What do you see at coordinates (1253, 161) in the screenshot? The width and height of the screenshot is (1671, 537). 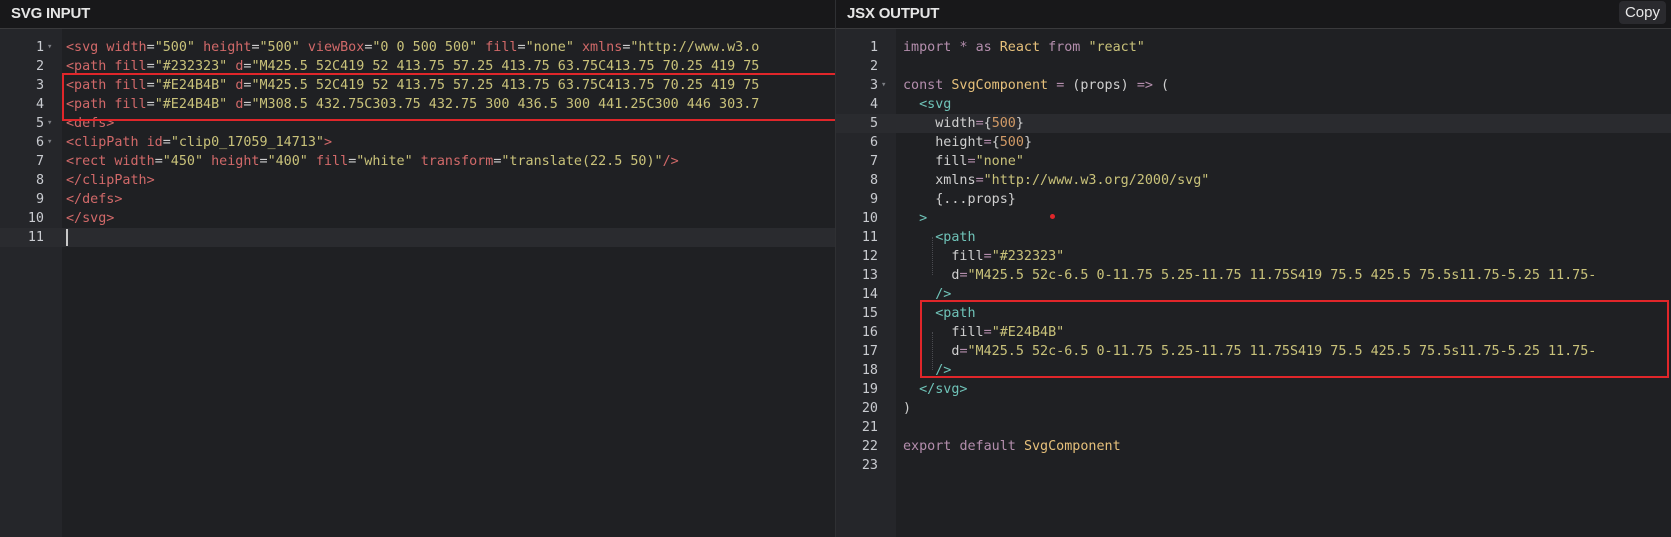 I see `code-line: 7 fill="none"` at bounding box center [1253, 161].